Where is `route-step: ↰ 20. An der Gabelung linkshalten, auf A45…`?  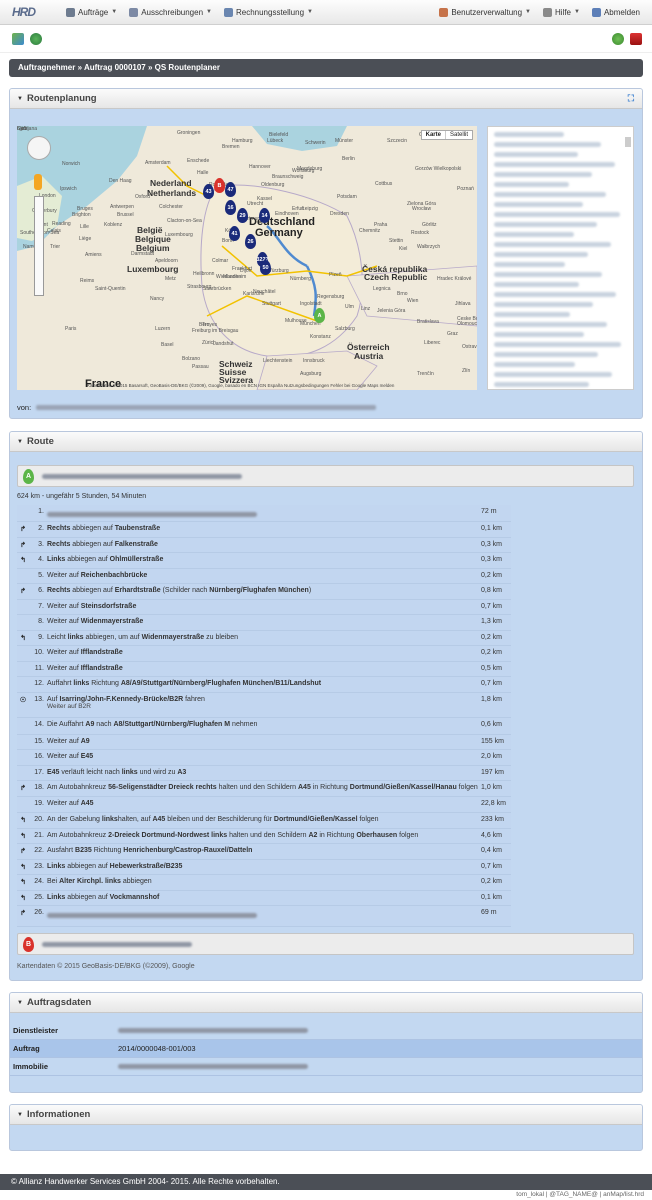
route-step: ↰ 20. An der Gabelung linkshalten, auf A45… is located at coordinates (264, 820).